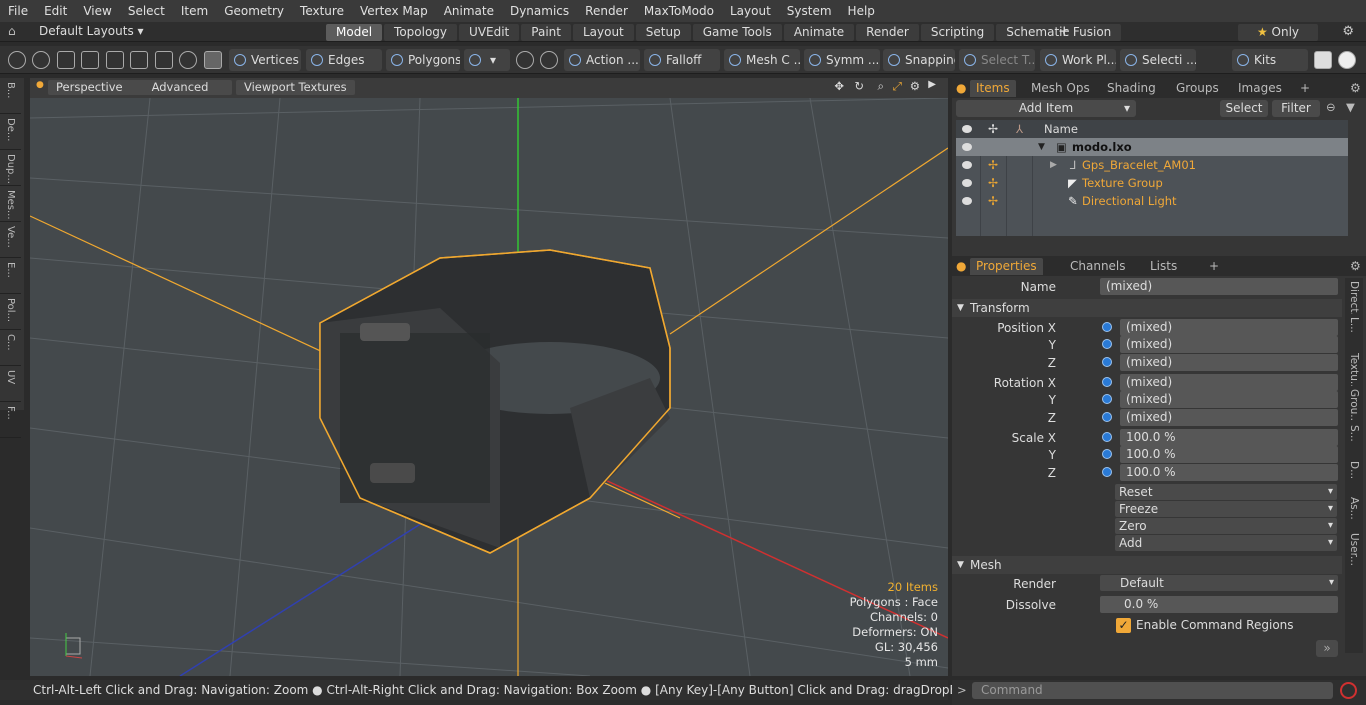 The width and height of the screenshot is (1366, 705). What do you see at coordinates (839, 86) in the screenshot?
I see `move-icon: ✥` at bounding box center [839, 86].